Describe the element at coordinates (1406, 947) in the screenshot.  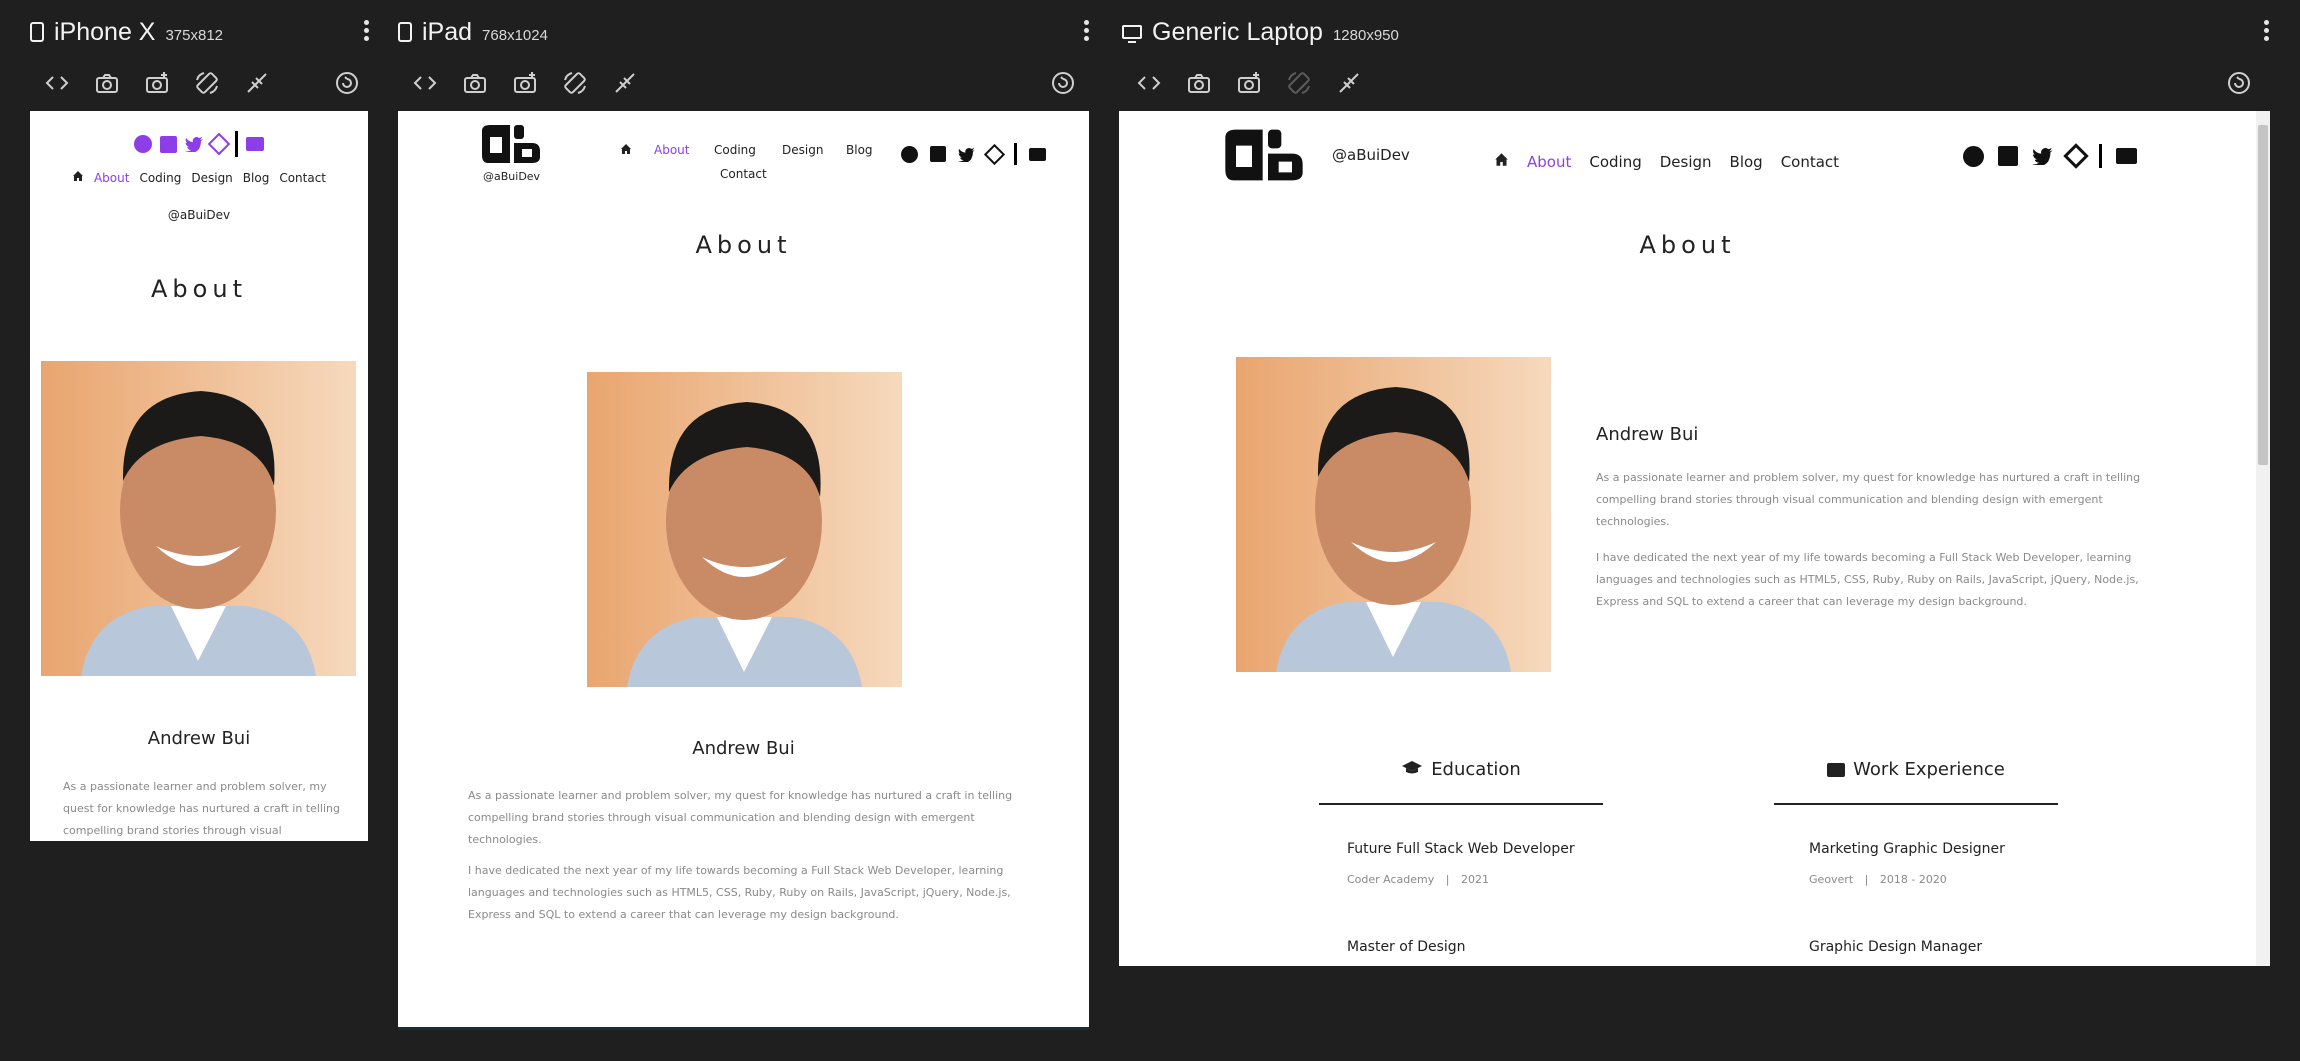
I see `education-item-title: Master of Design` at that location.